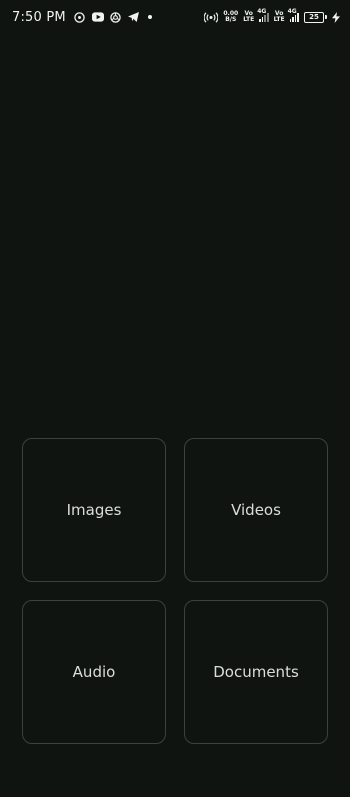  I want to click on sim2-signal-icon: 4G, so click(293, 15).